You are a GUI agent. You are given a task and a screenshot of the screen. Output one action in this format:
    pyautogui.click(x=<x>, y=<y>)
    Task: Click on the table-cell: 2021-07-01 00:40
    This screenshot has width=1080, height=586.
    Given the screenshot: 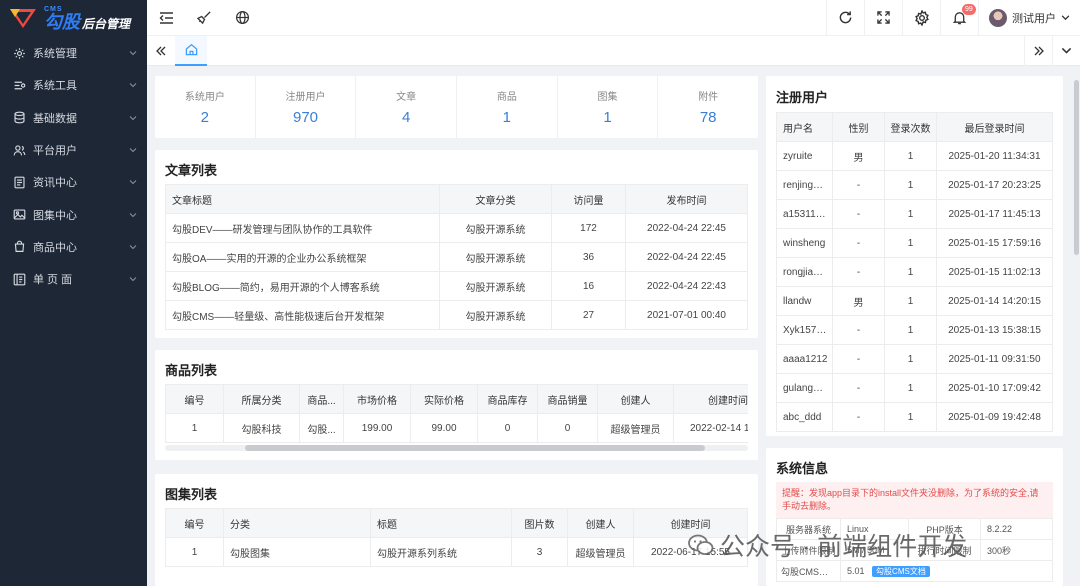 What is the action you would take?
    pyautogui.click(x=686, y=315)
    